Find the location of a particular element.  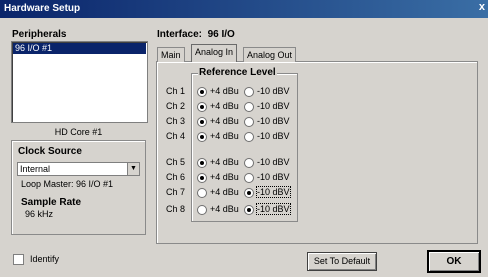

title-bar: Hardware Setup x is located at coordinates (244, 9).